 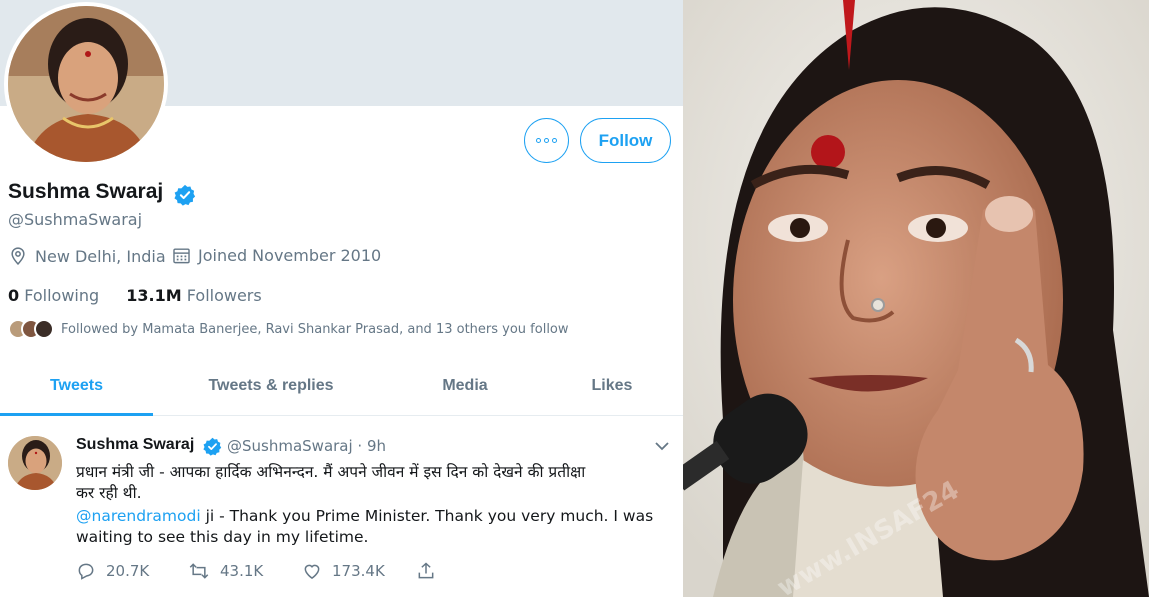 What do you see at coordinates (465, 392) in the screenshot?
I see `tab-media: Media` at bounding box center [465, 392].